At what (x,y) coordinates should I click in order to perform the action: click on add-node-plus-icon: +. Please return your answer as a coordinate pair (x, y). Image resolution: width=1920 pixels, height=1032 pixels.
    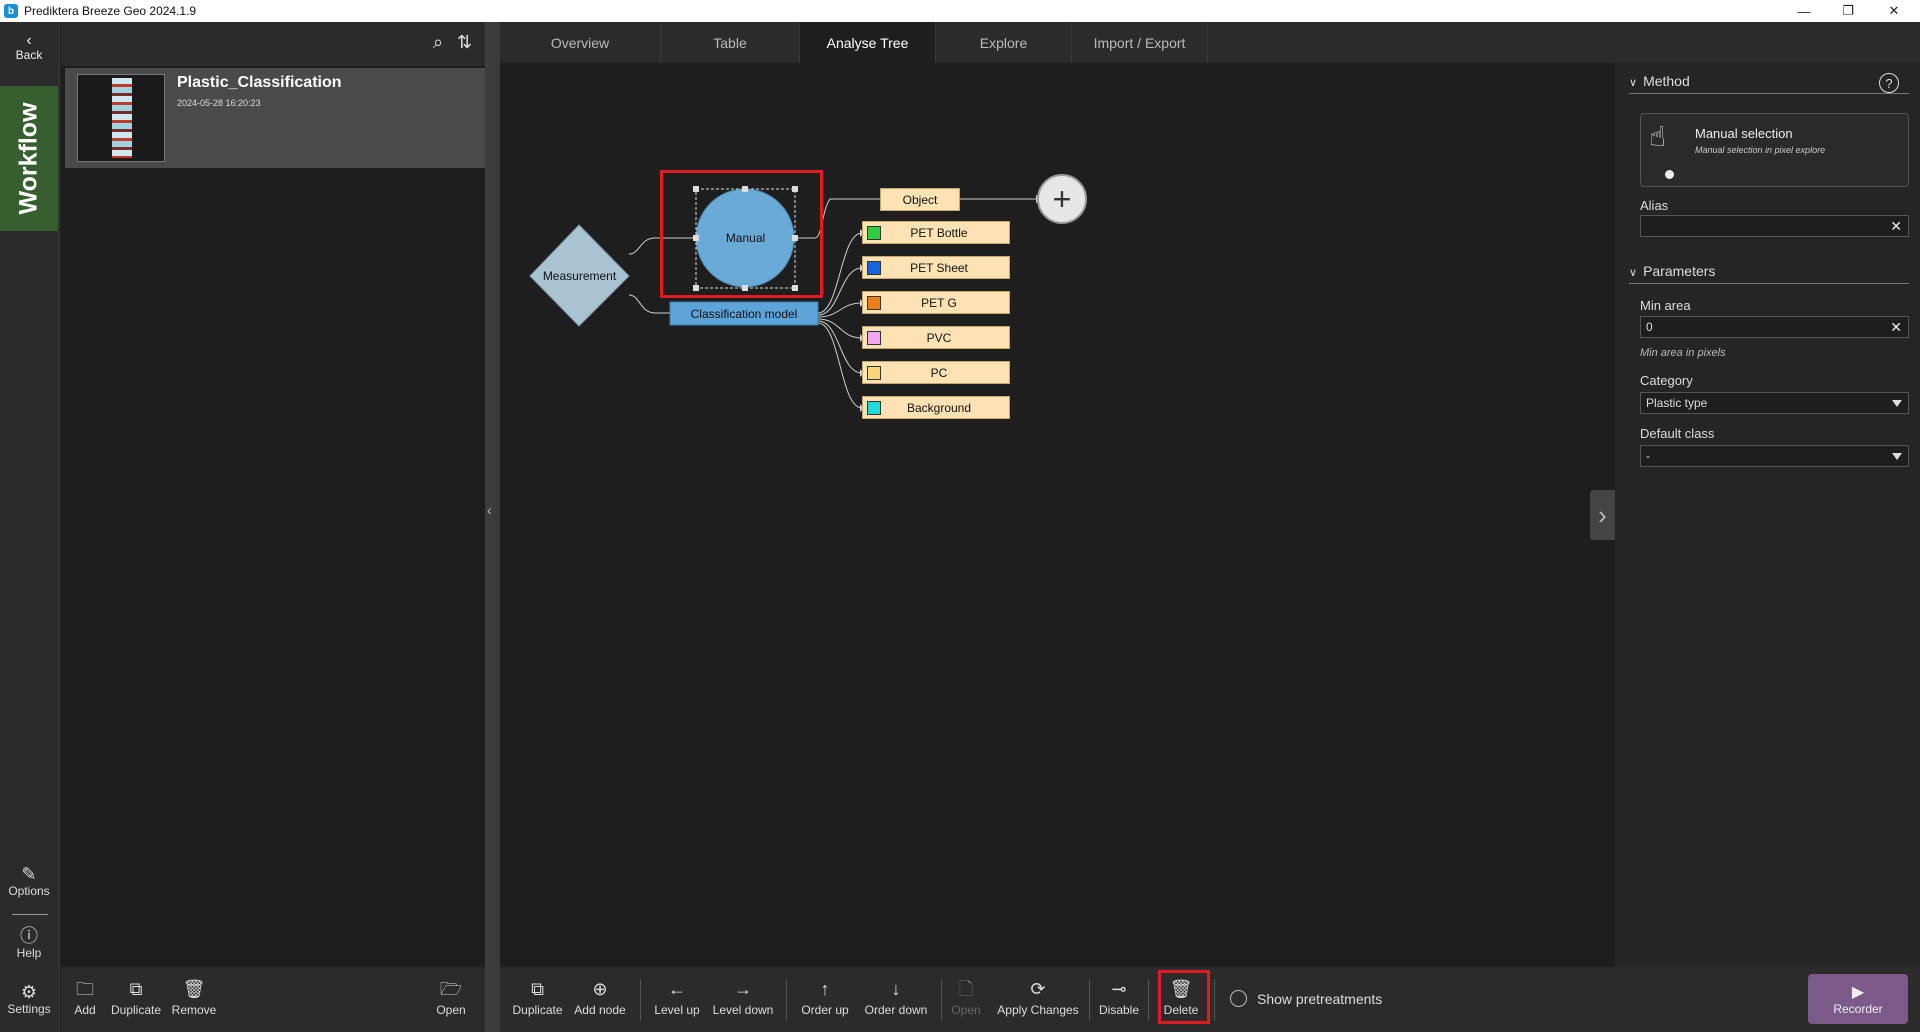
    Looking at the image, I should click on (1062, 199).